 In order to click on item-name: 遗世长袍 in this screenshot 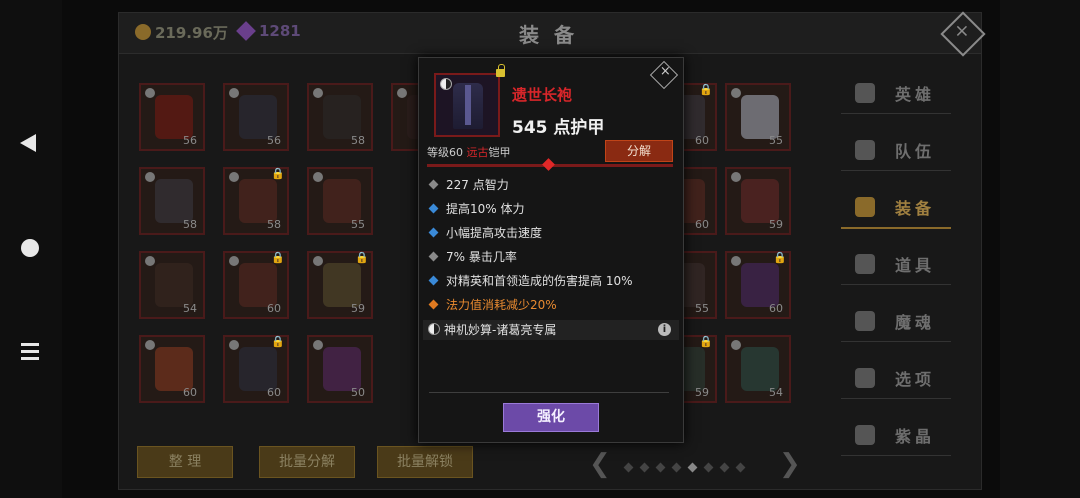, I will do `click(542, 95)`.